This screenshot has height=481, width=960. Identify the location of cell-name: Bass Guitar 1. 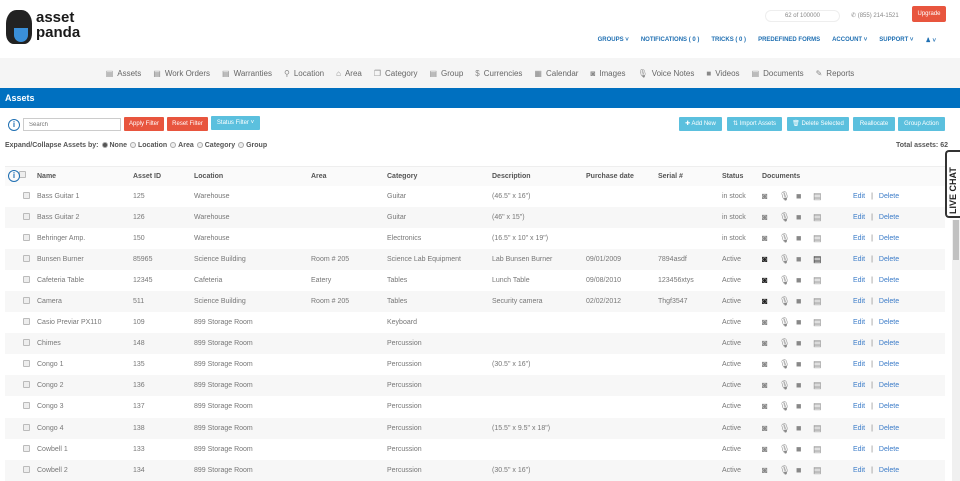
(85, 196).